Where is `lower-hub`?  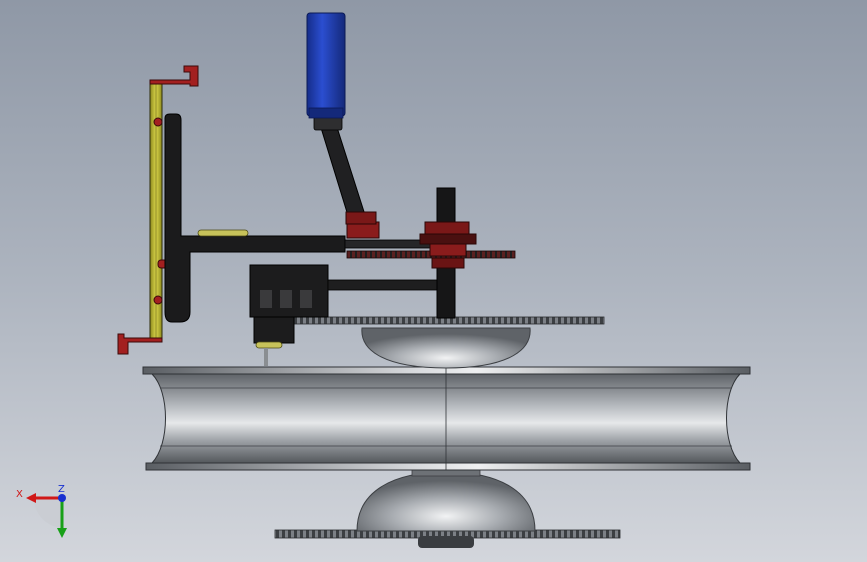 lower-hub is located at coordinates (446, 499).